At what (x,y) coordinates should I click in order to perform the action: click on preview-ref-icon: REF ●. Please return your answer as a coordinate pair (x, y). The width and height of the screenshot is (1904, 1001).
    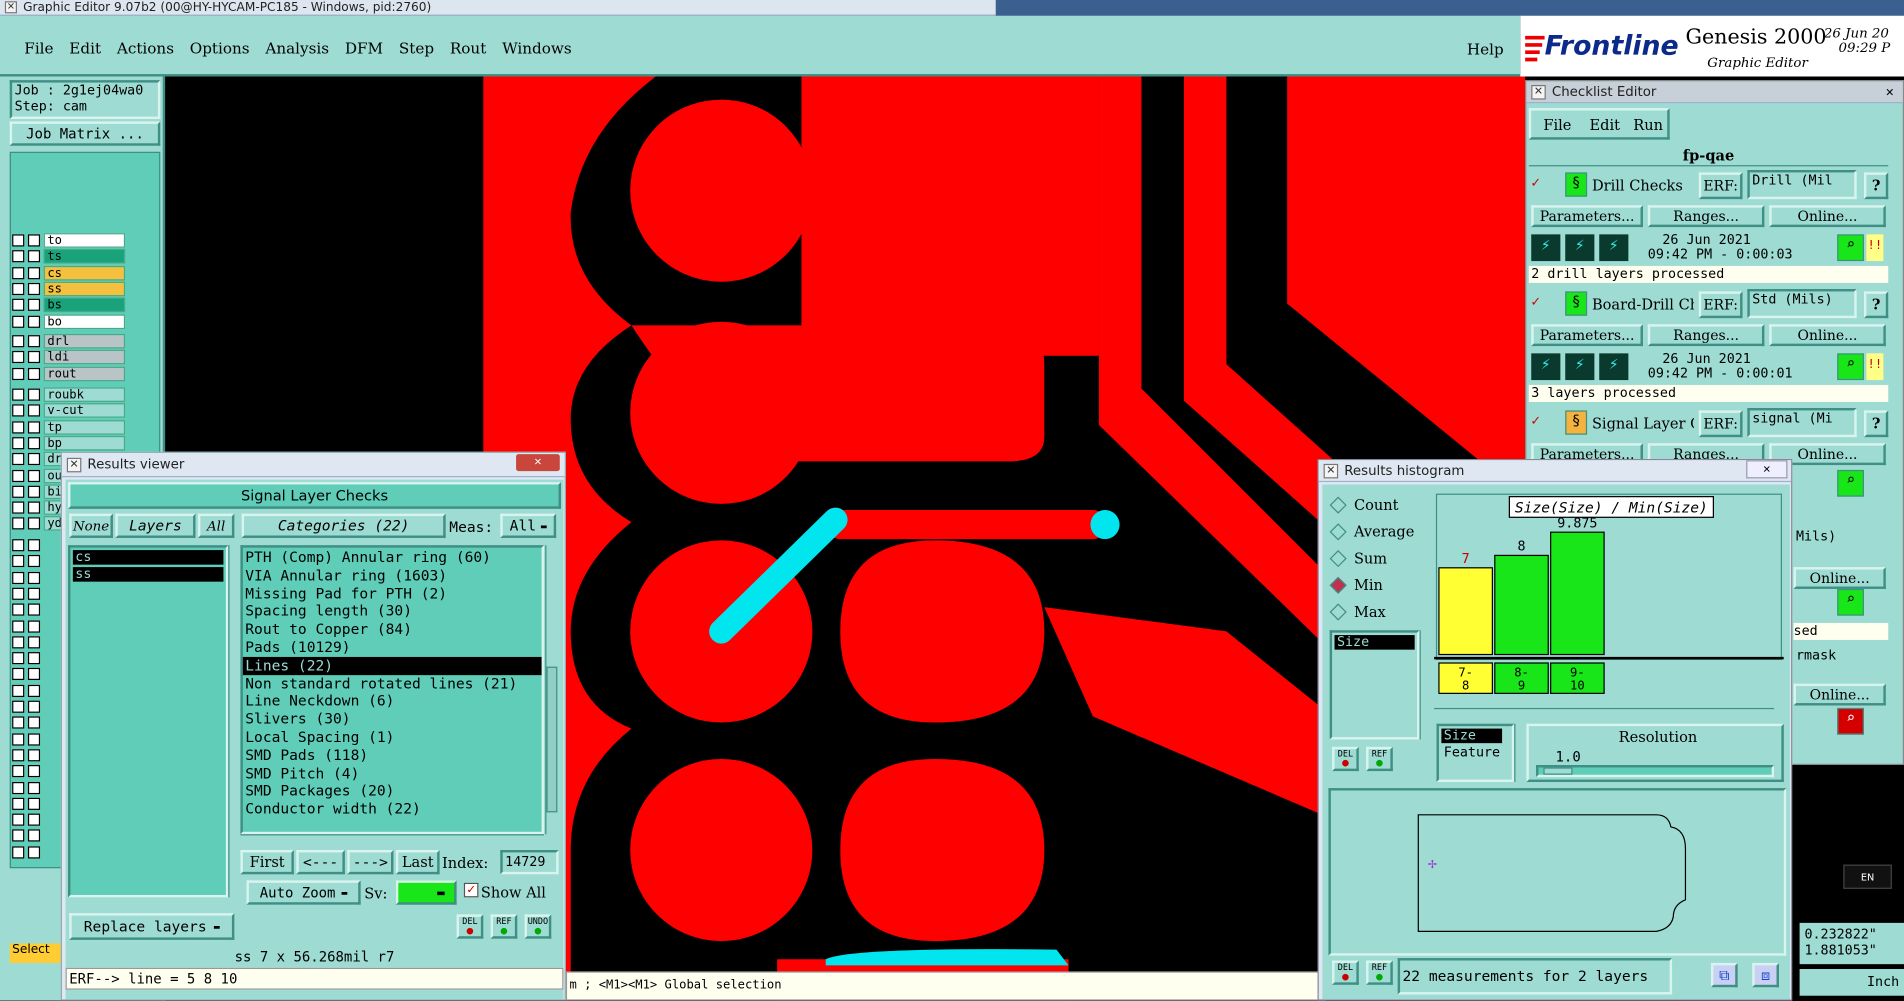
    Looking at the image, I should click on (1379, 972).